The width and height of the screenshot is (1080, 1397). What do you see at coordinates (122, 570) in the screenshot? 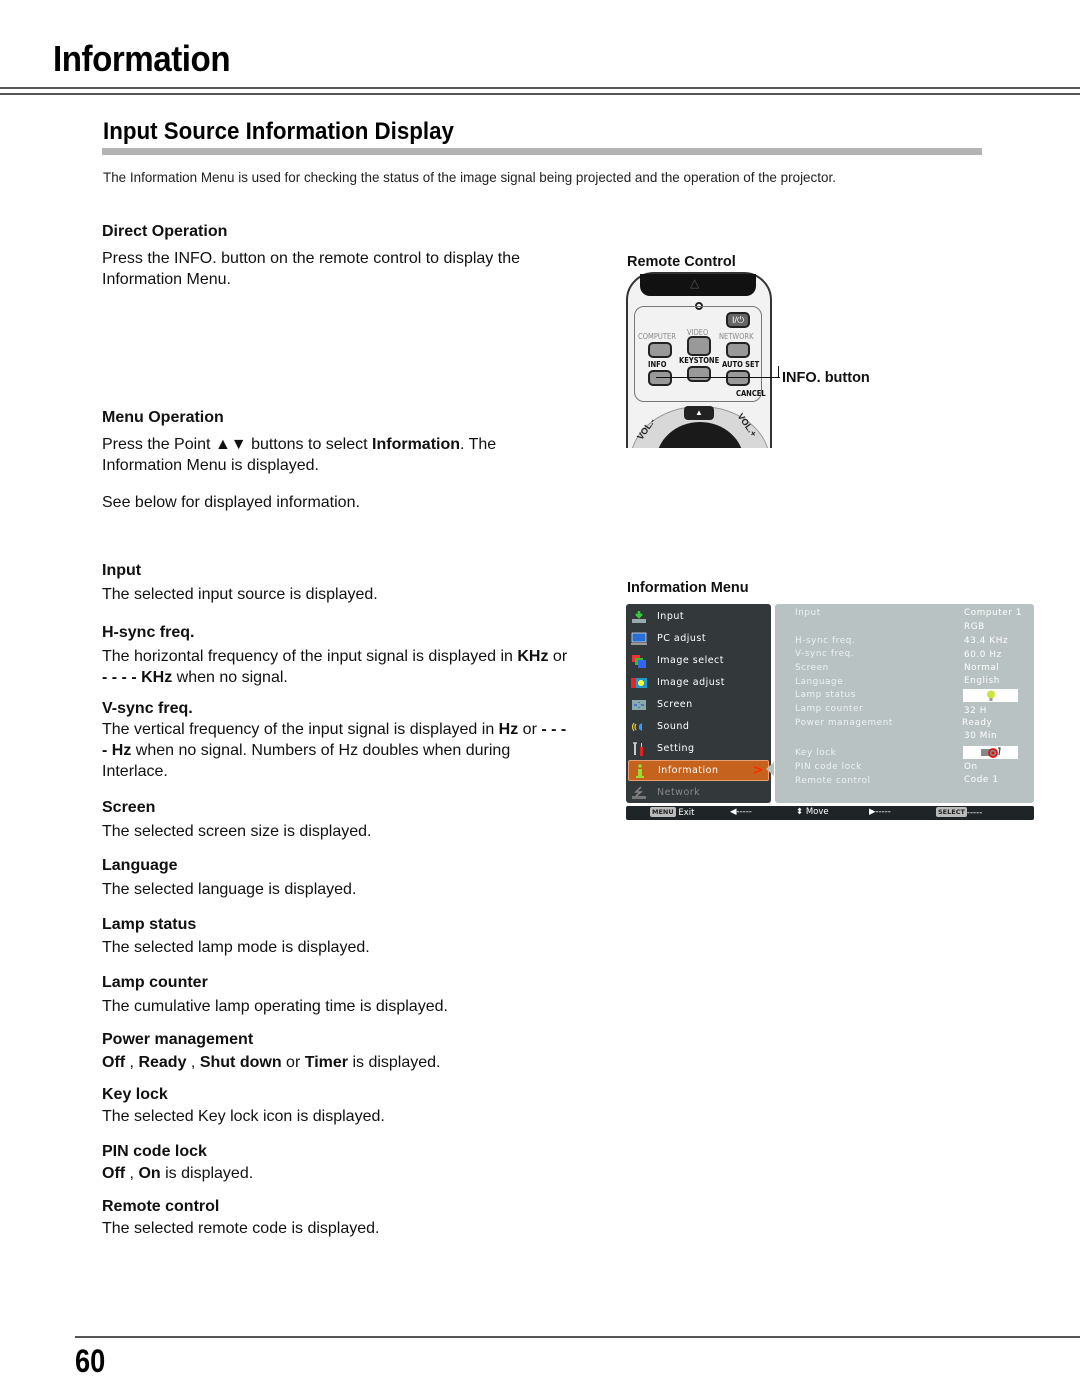
I see `desc-heading: Input` at bounding box center [122, 570].